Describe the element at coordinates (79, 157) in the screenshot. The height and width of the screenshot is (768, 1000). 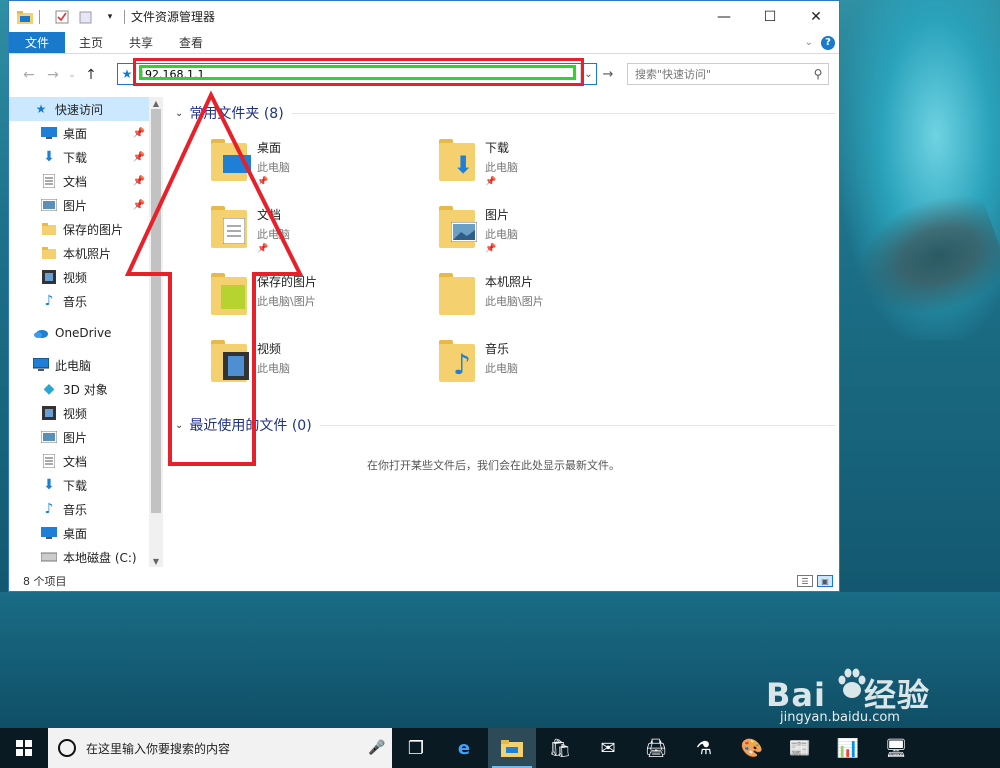
I see `sidebar-item-downloads: ⬇ 下载 📌` at that location.